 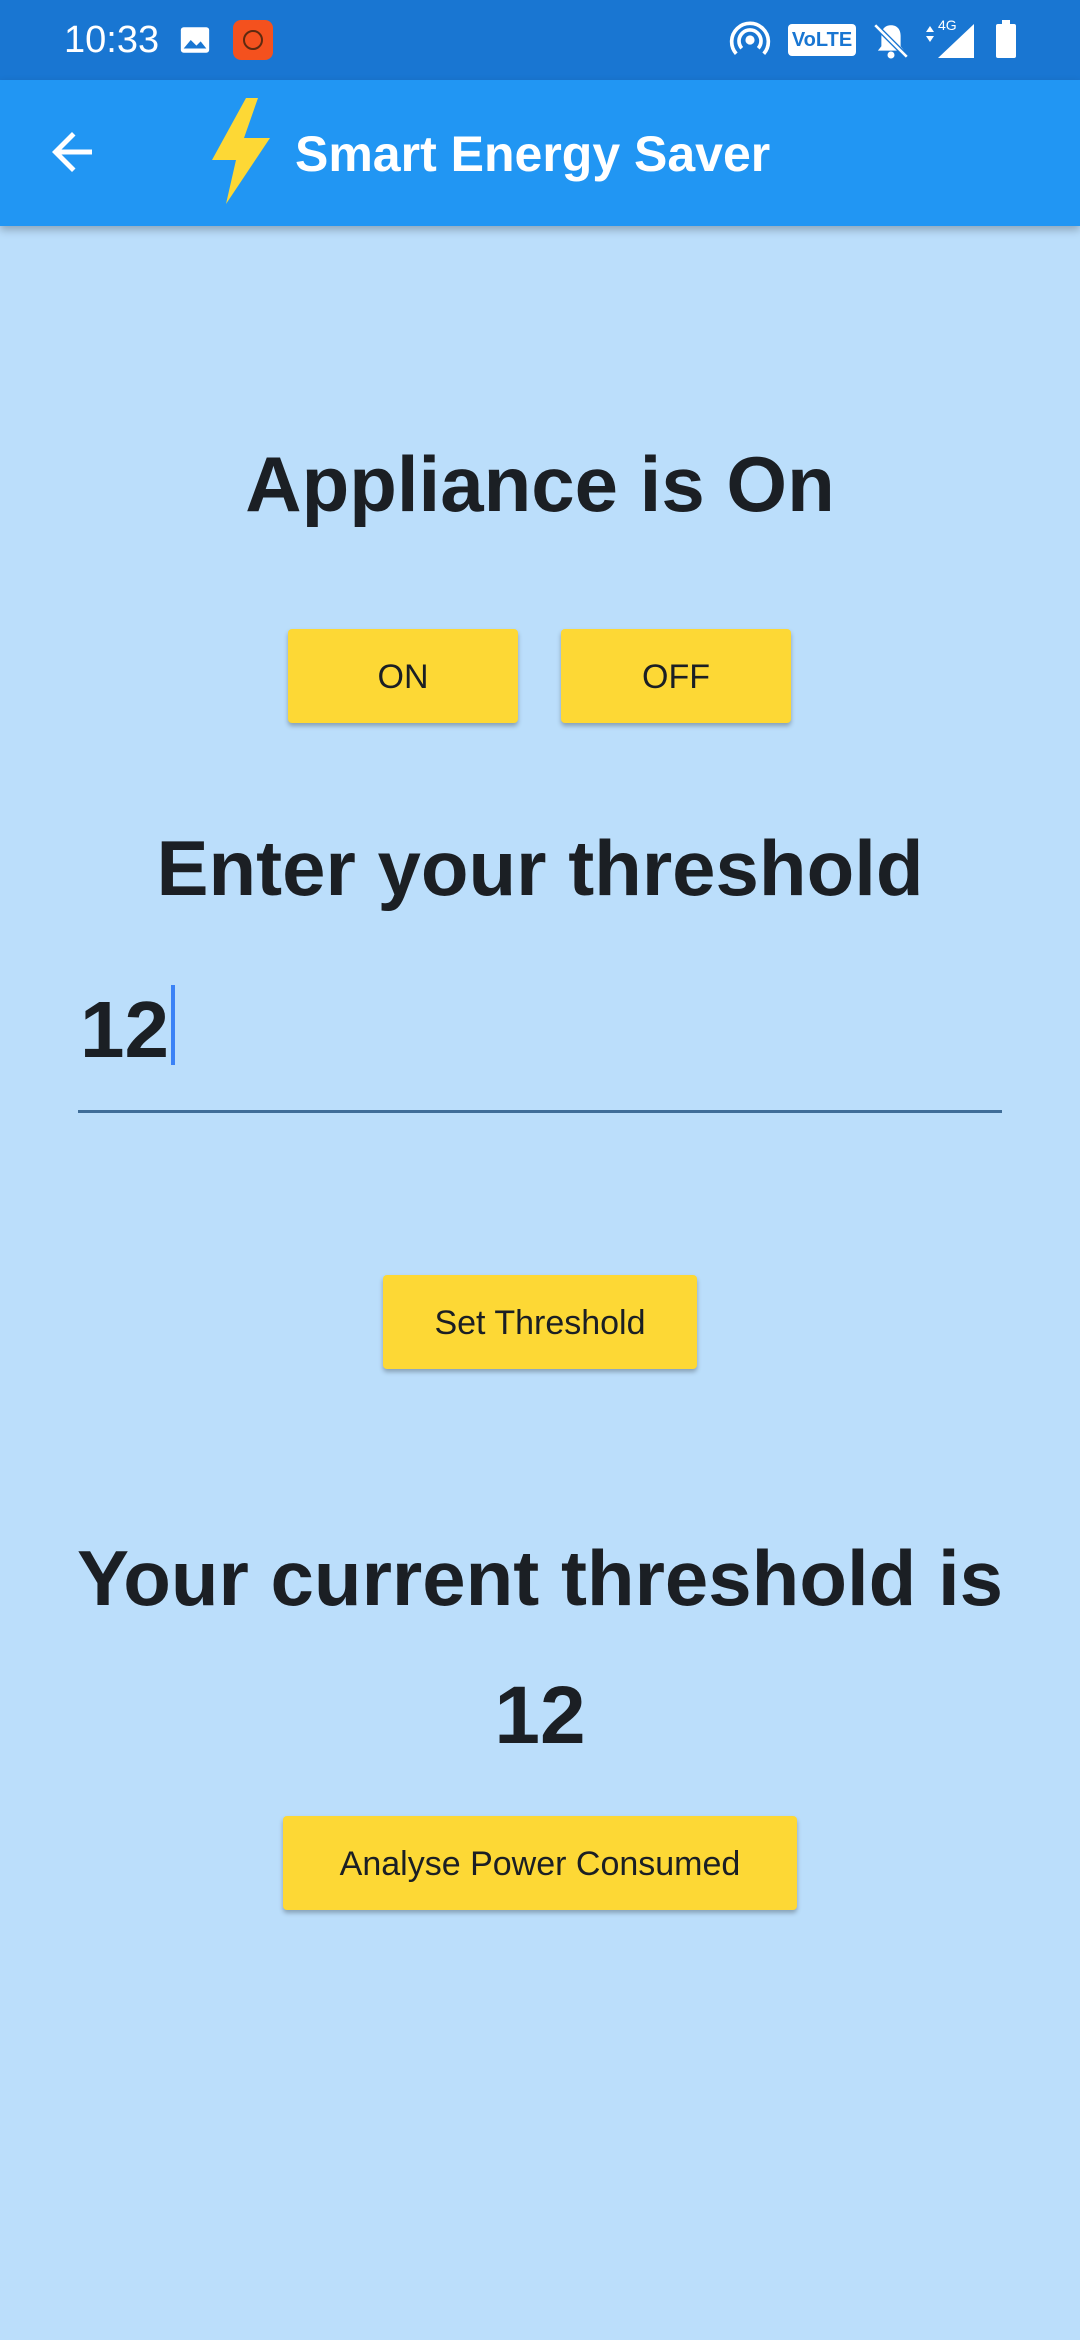 I want to click on threshold-input-value: 12, so click(x=127, y=1030).